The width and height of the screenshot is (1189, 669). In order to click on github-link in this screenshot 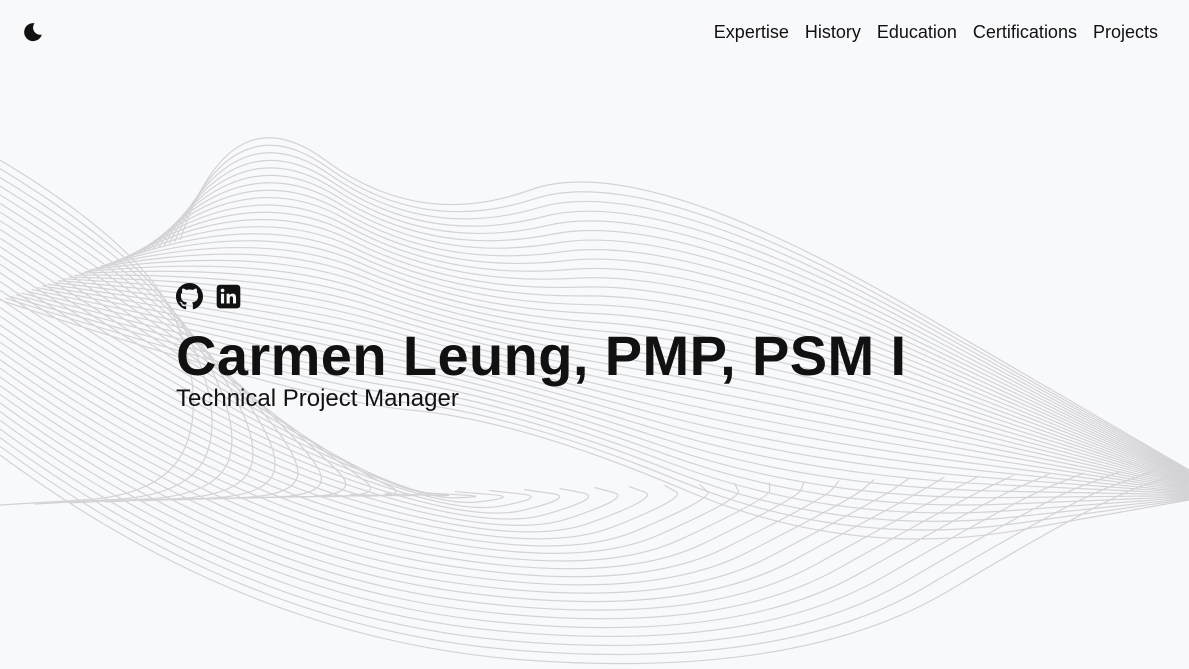, I will do `click(189, 296)`.